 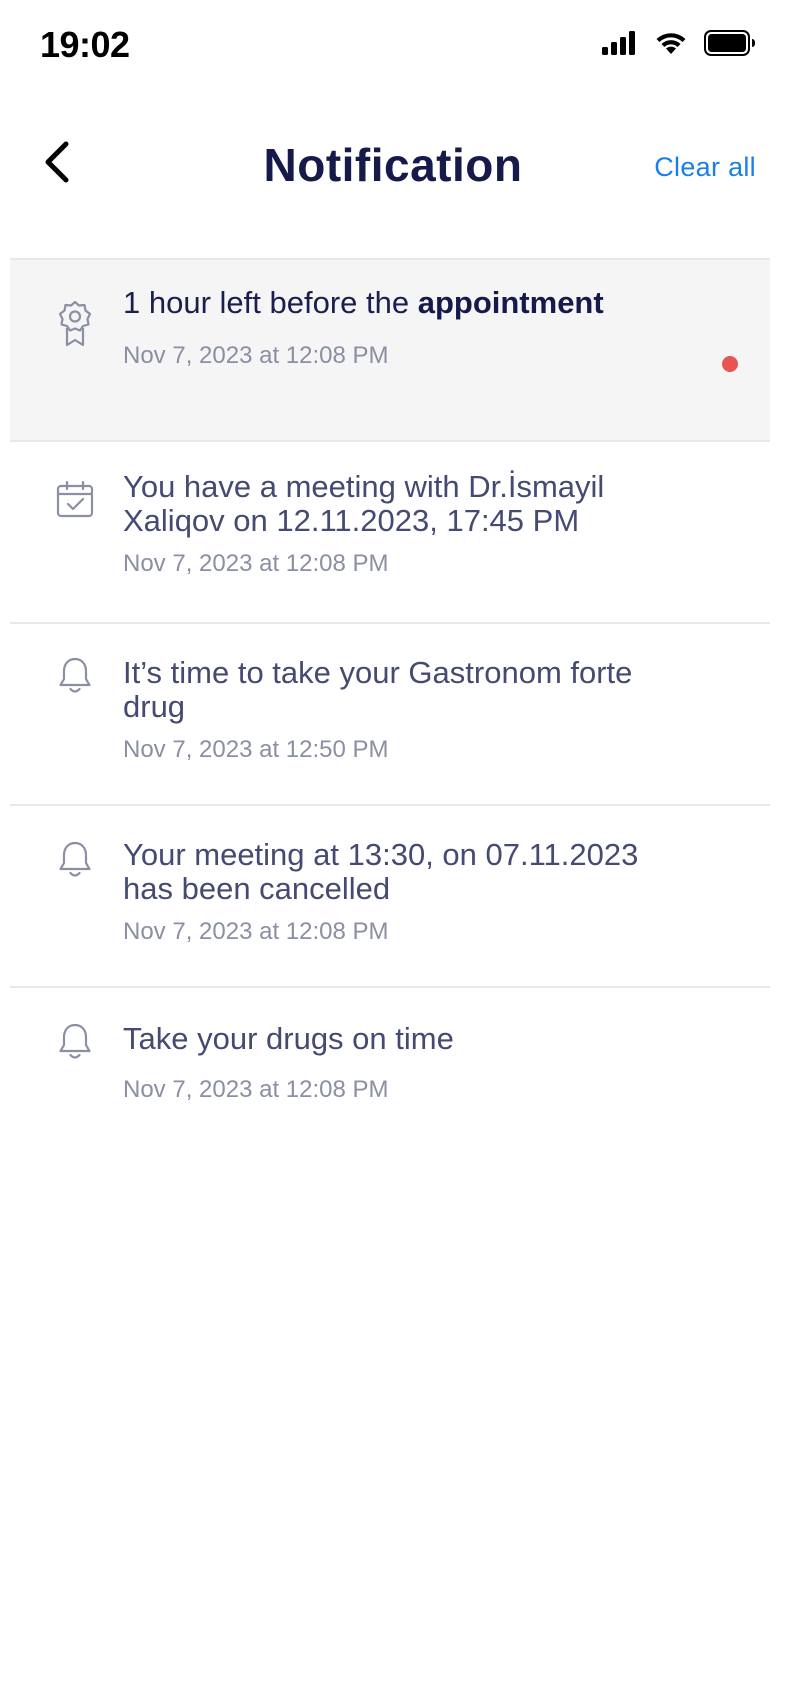 What do you see at coordinates (256, 749) in the screenshot?
I see `notification-date: Nov 7, 2023 at 12:50 PM` at bounding box center [256, 749].